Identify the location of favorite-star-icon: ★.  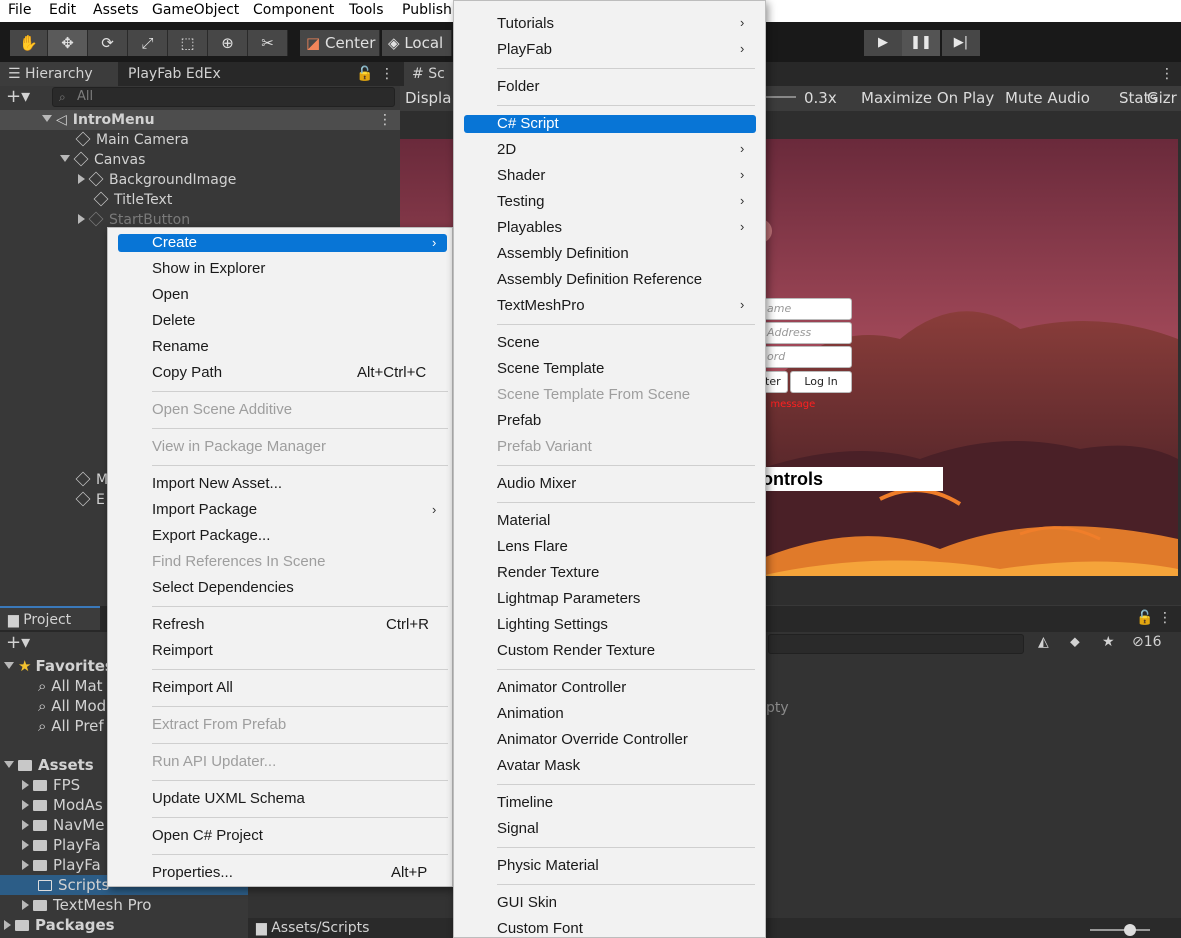
(1108, 642).